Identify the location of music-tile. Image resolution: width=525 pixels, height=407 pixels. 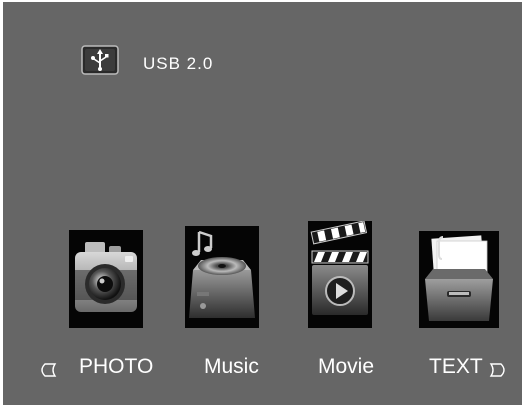
(222, 277).